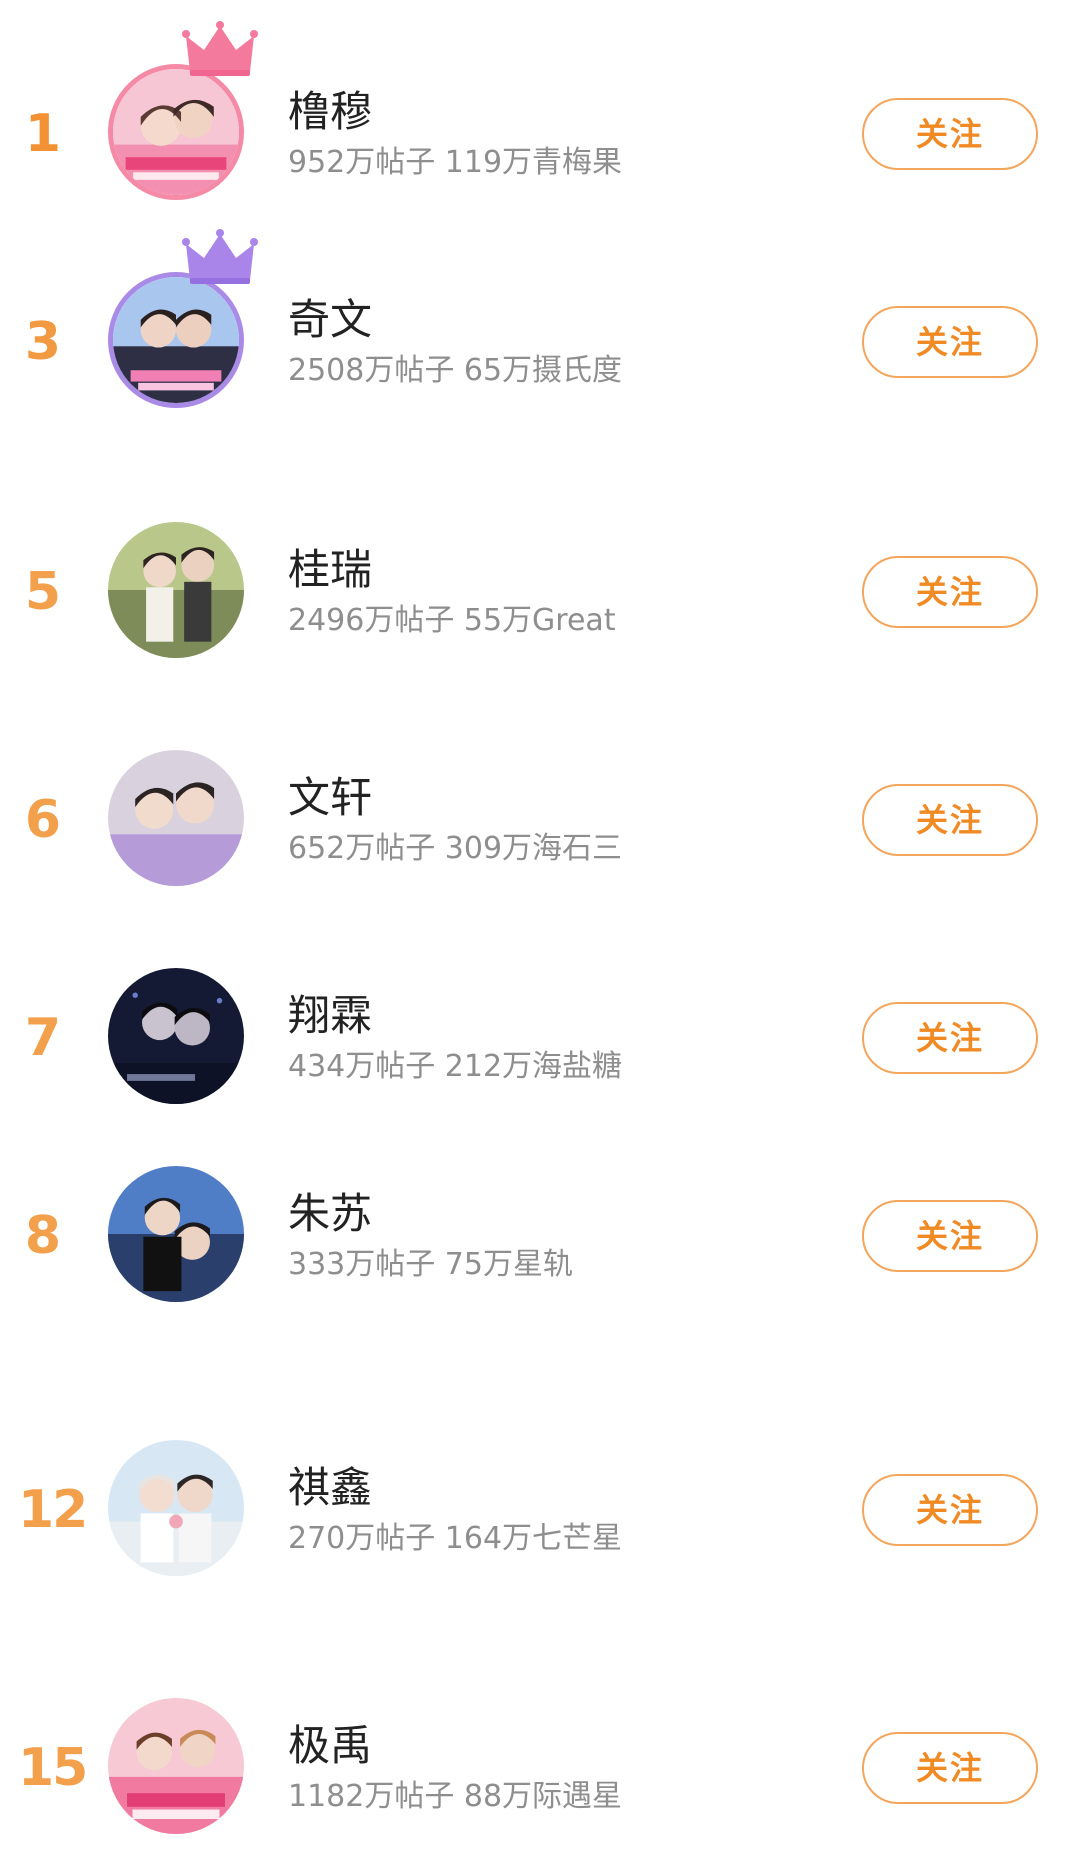 The width and height of the screenshot is (1080, 1866). Describe the element at coordinates (452, 621) in the screenshot. I see `community-stats: 2496万帖子 55万Great` at that location.